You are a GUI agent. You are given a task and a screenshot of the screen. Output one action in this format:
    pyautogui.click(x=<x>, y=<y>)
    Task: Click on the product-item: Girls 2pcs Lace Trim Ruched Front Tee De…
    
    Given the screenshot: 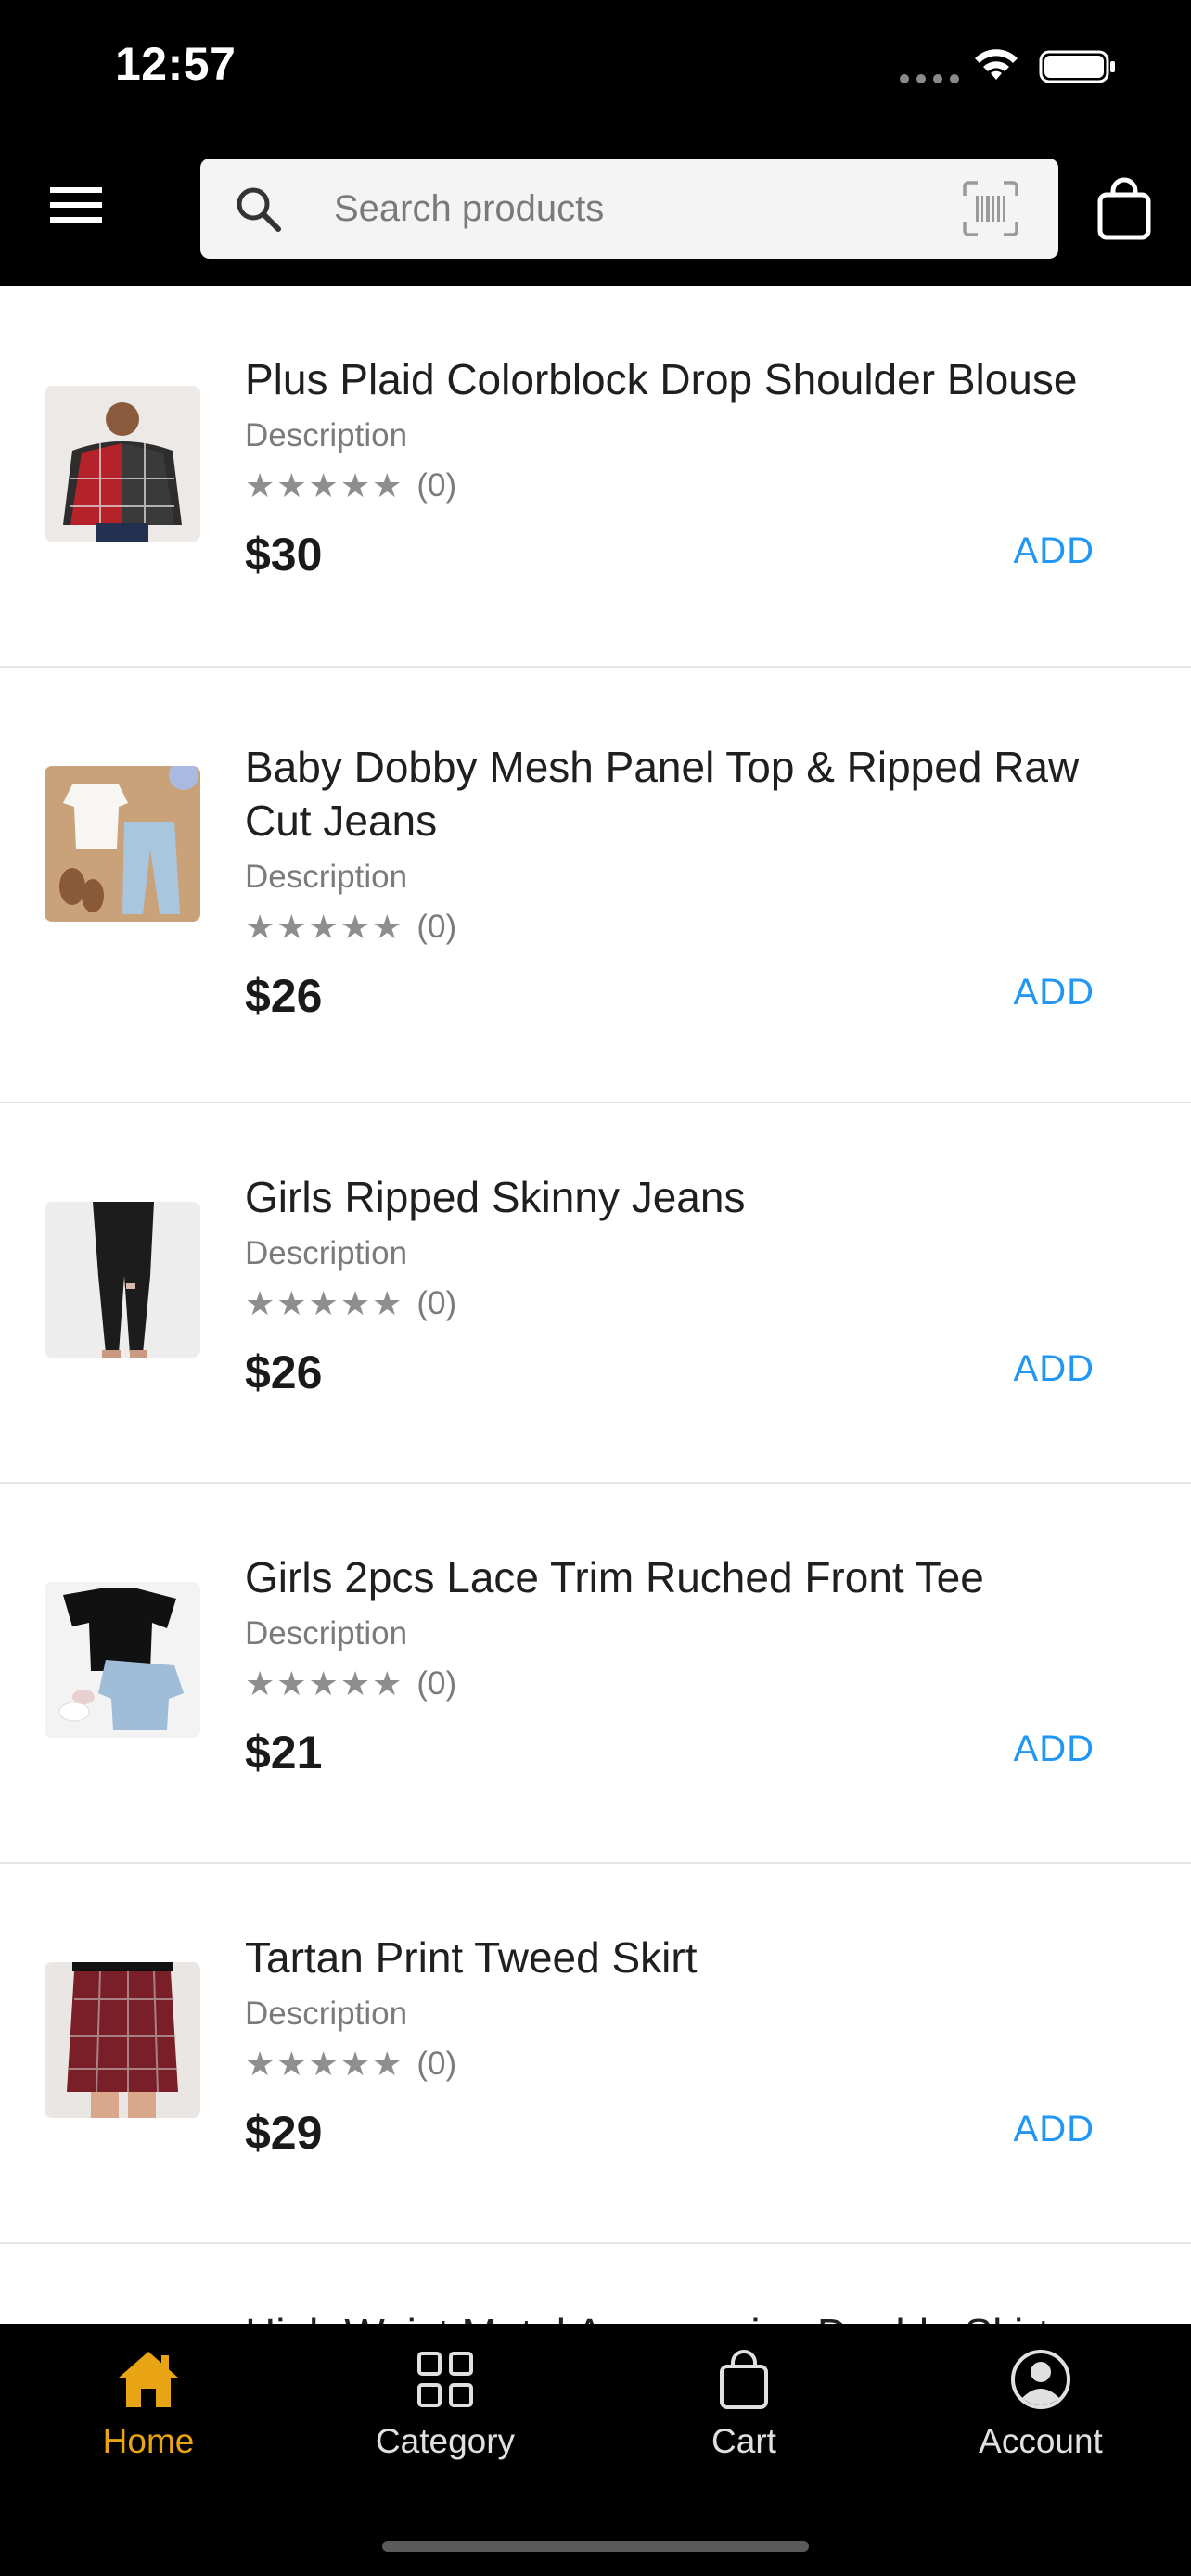 What is the action you would take?
    pyautogui.click(x=595, y=1674)
    